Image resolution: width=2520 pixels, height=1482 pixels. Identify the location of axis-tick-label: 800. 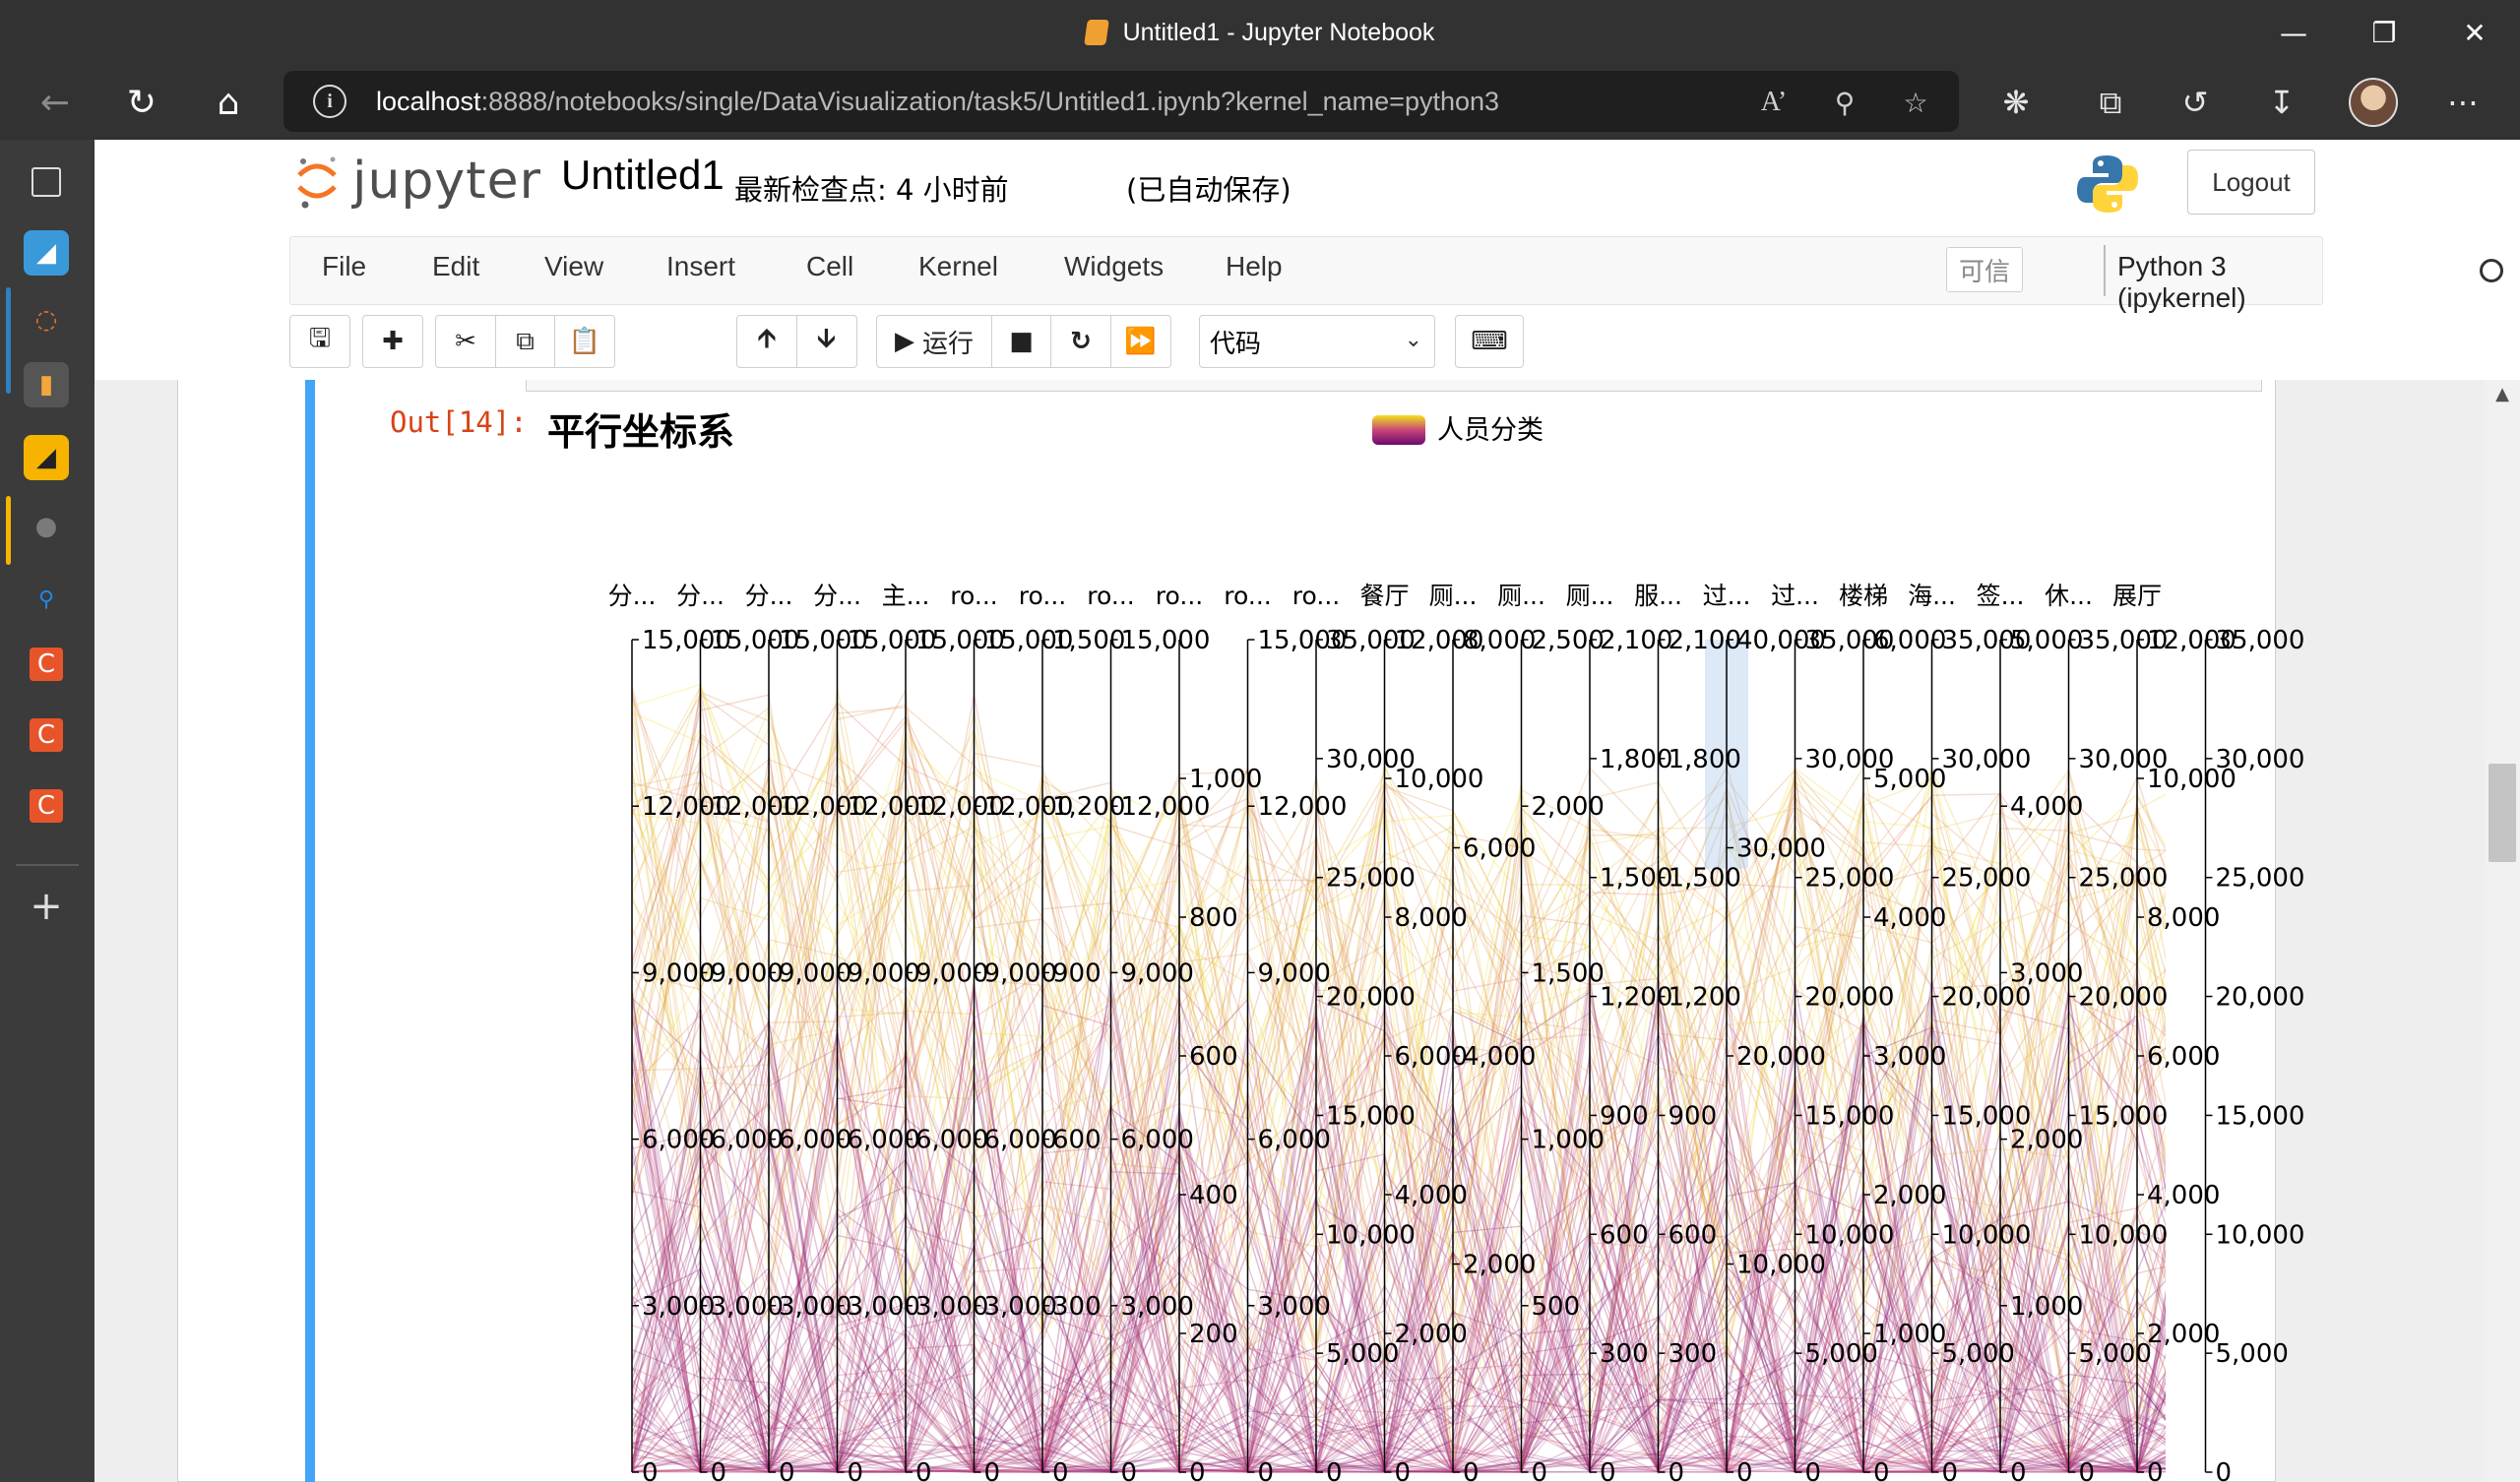
(1213, 918).